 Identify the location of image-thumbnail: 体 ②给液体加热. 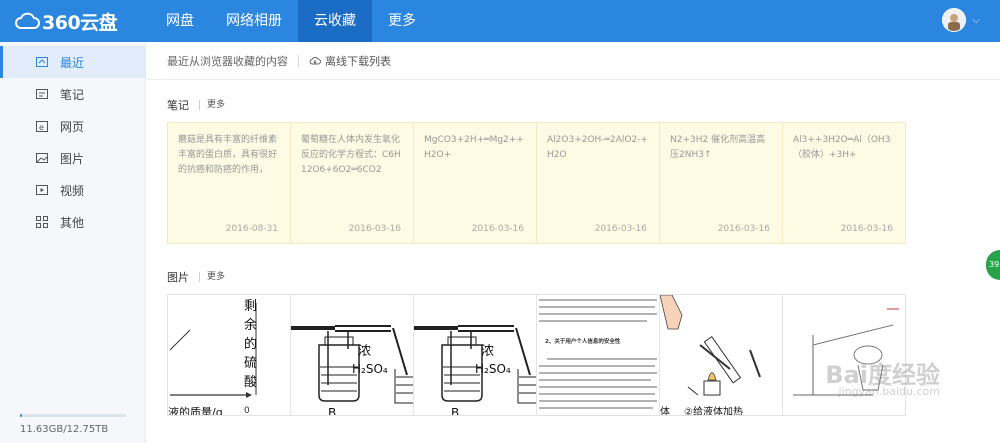
(721, 355).